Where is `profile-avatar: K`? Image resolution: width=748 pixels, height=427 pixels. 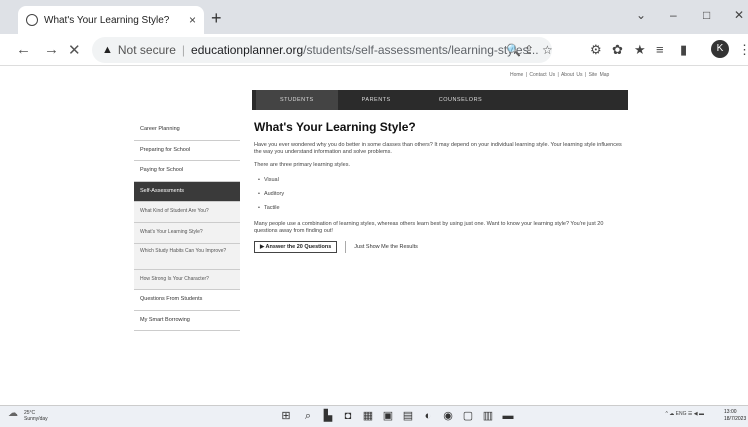 profile-avatar: K is located at coordinates (720, 49).